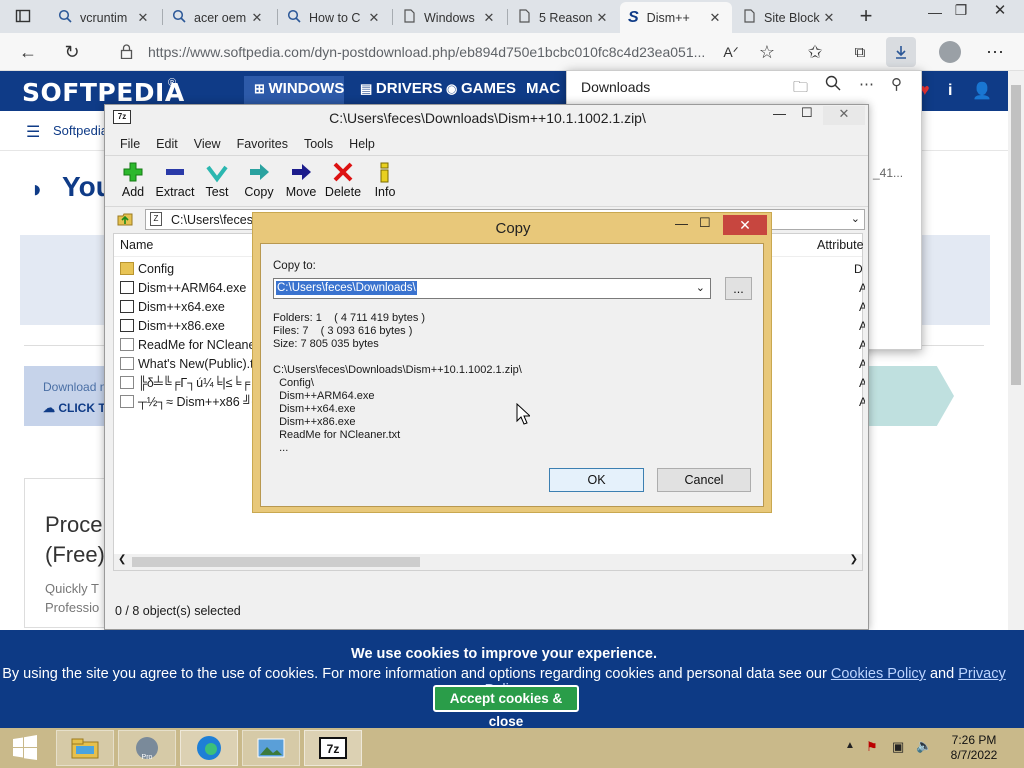 This screenshot has width=1024, height=768. Describe the element at coordinates (878, 674) in the screenshot. I see `cookies-policy-link: Cookies Policy` at that location.